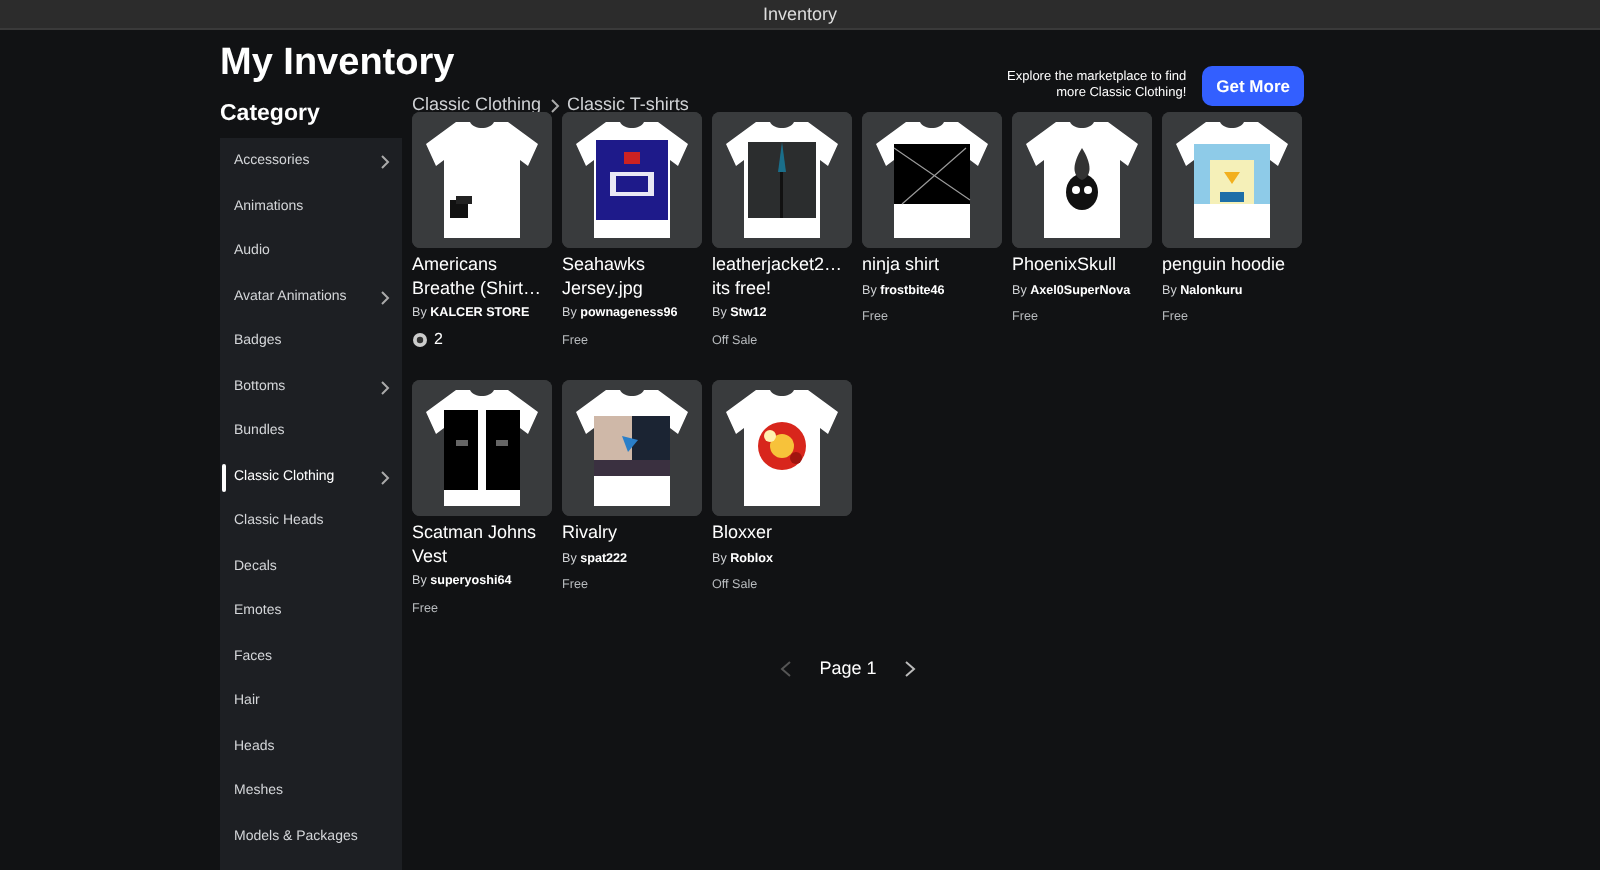  What do you see at coordinates (438, 340) in the screenshot?
I see `item-price: 2` at bounding box center [438, 340].